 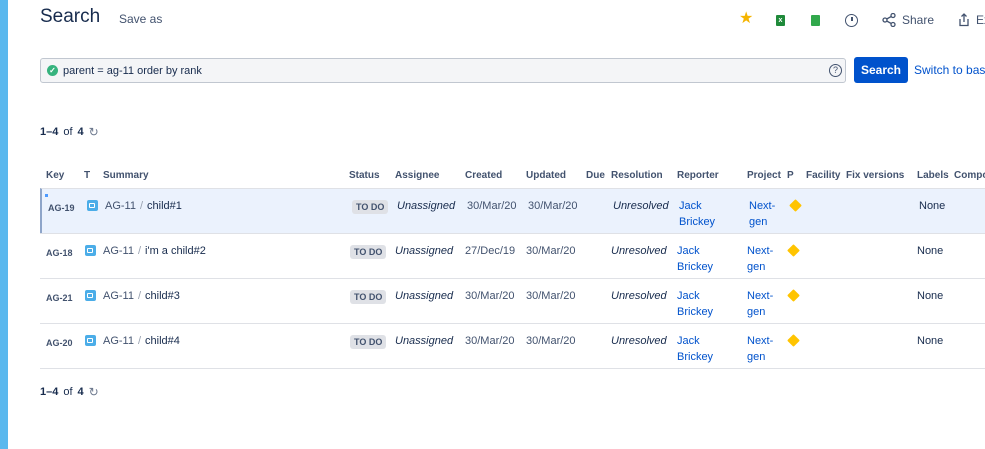 I want to click on column-header-created: Created, so click(x=483, y=175).